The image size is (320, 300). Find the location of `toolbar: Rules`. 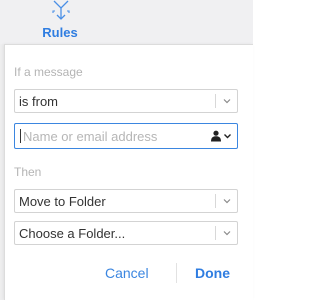

toolbar: Rules is located at coordinates (126, 22).